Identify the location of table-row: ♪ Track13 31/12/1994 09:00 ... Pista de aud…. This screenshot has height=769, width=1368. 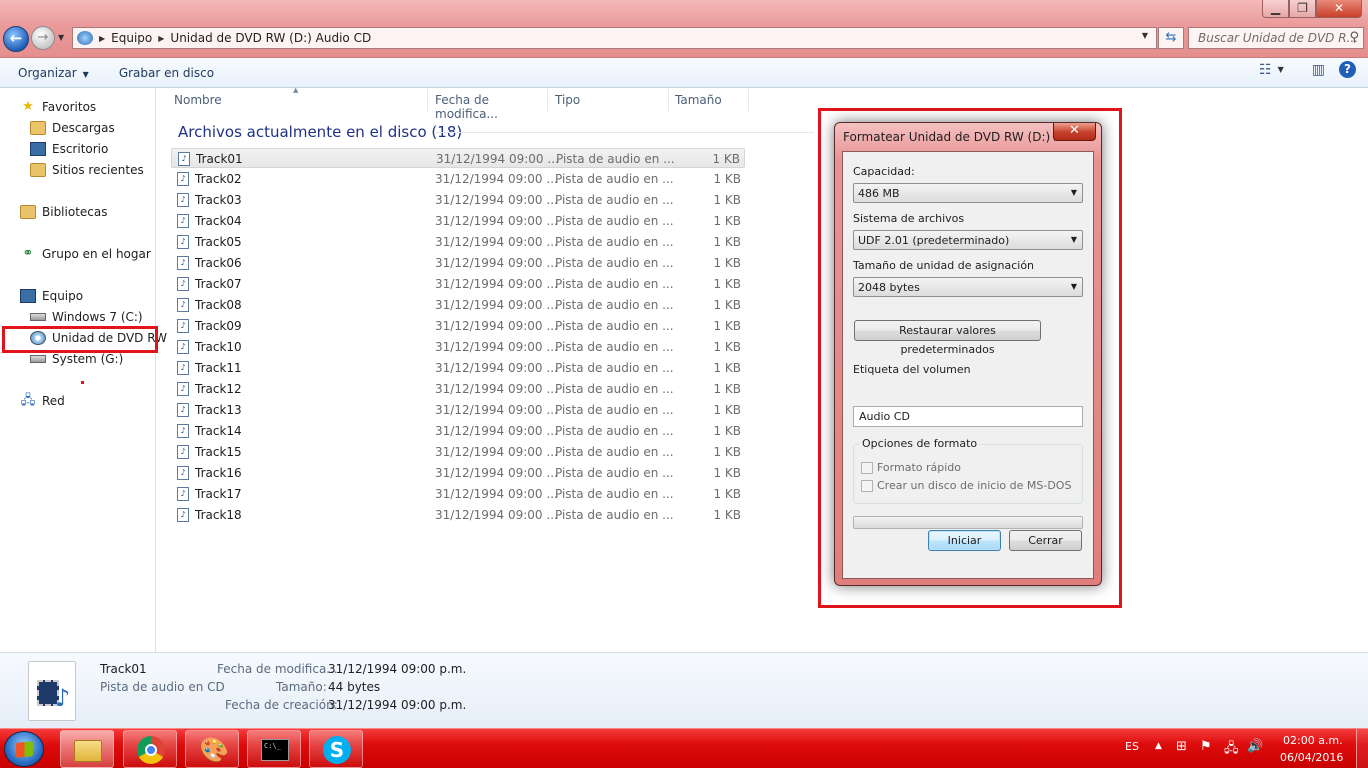
(458, 410).